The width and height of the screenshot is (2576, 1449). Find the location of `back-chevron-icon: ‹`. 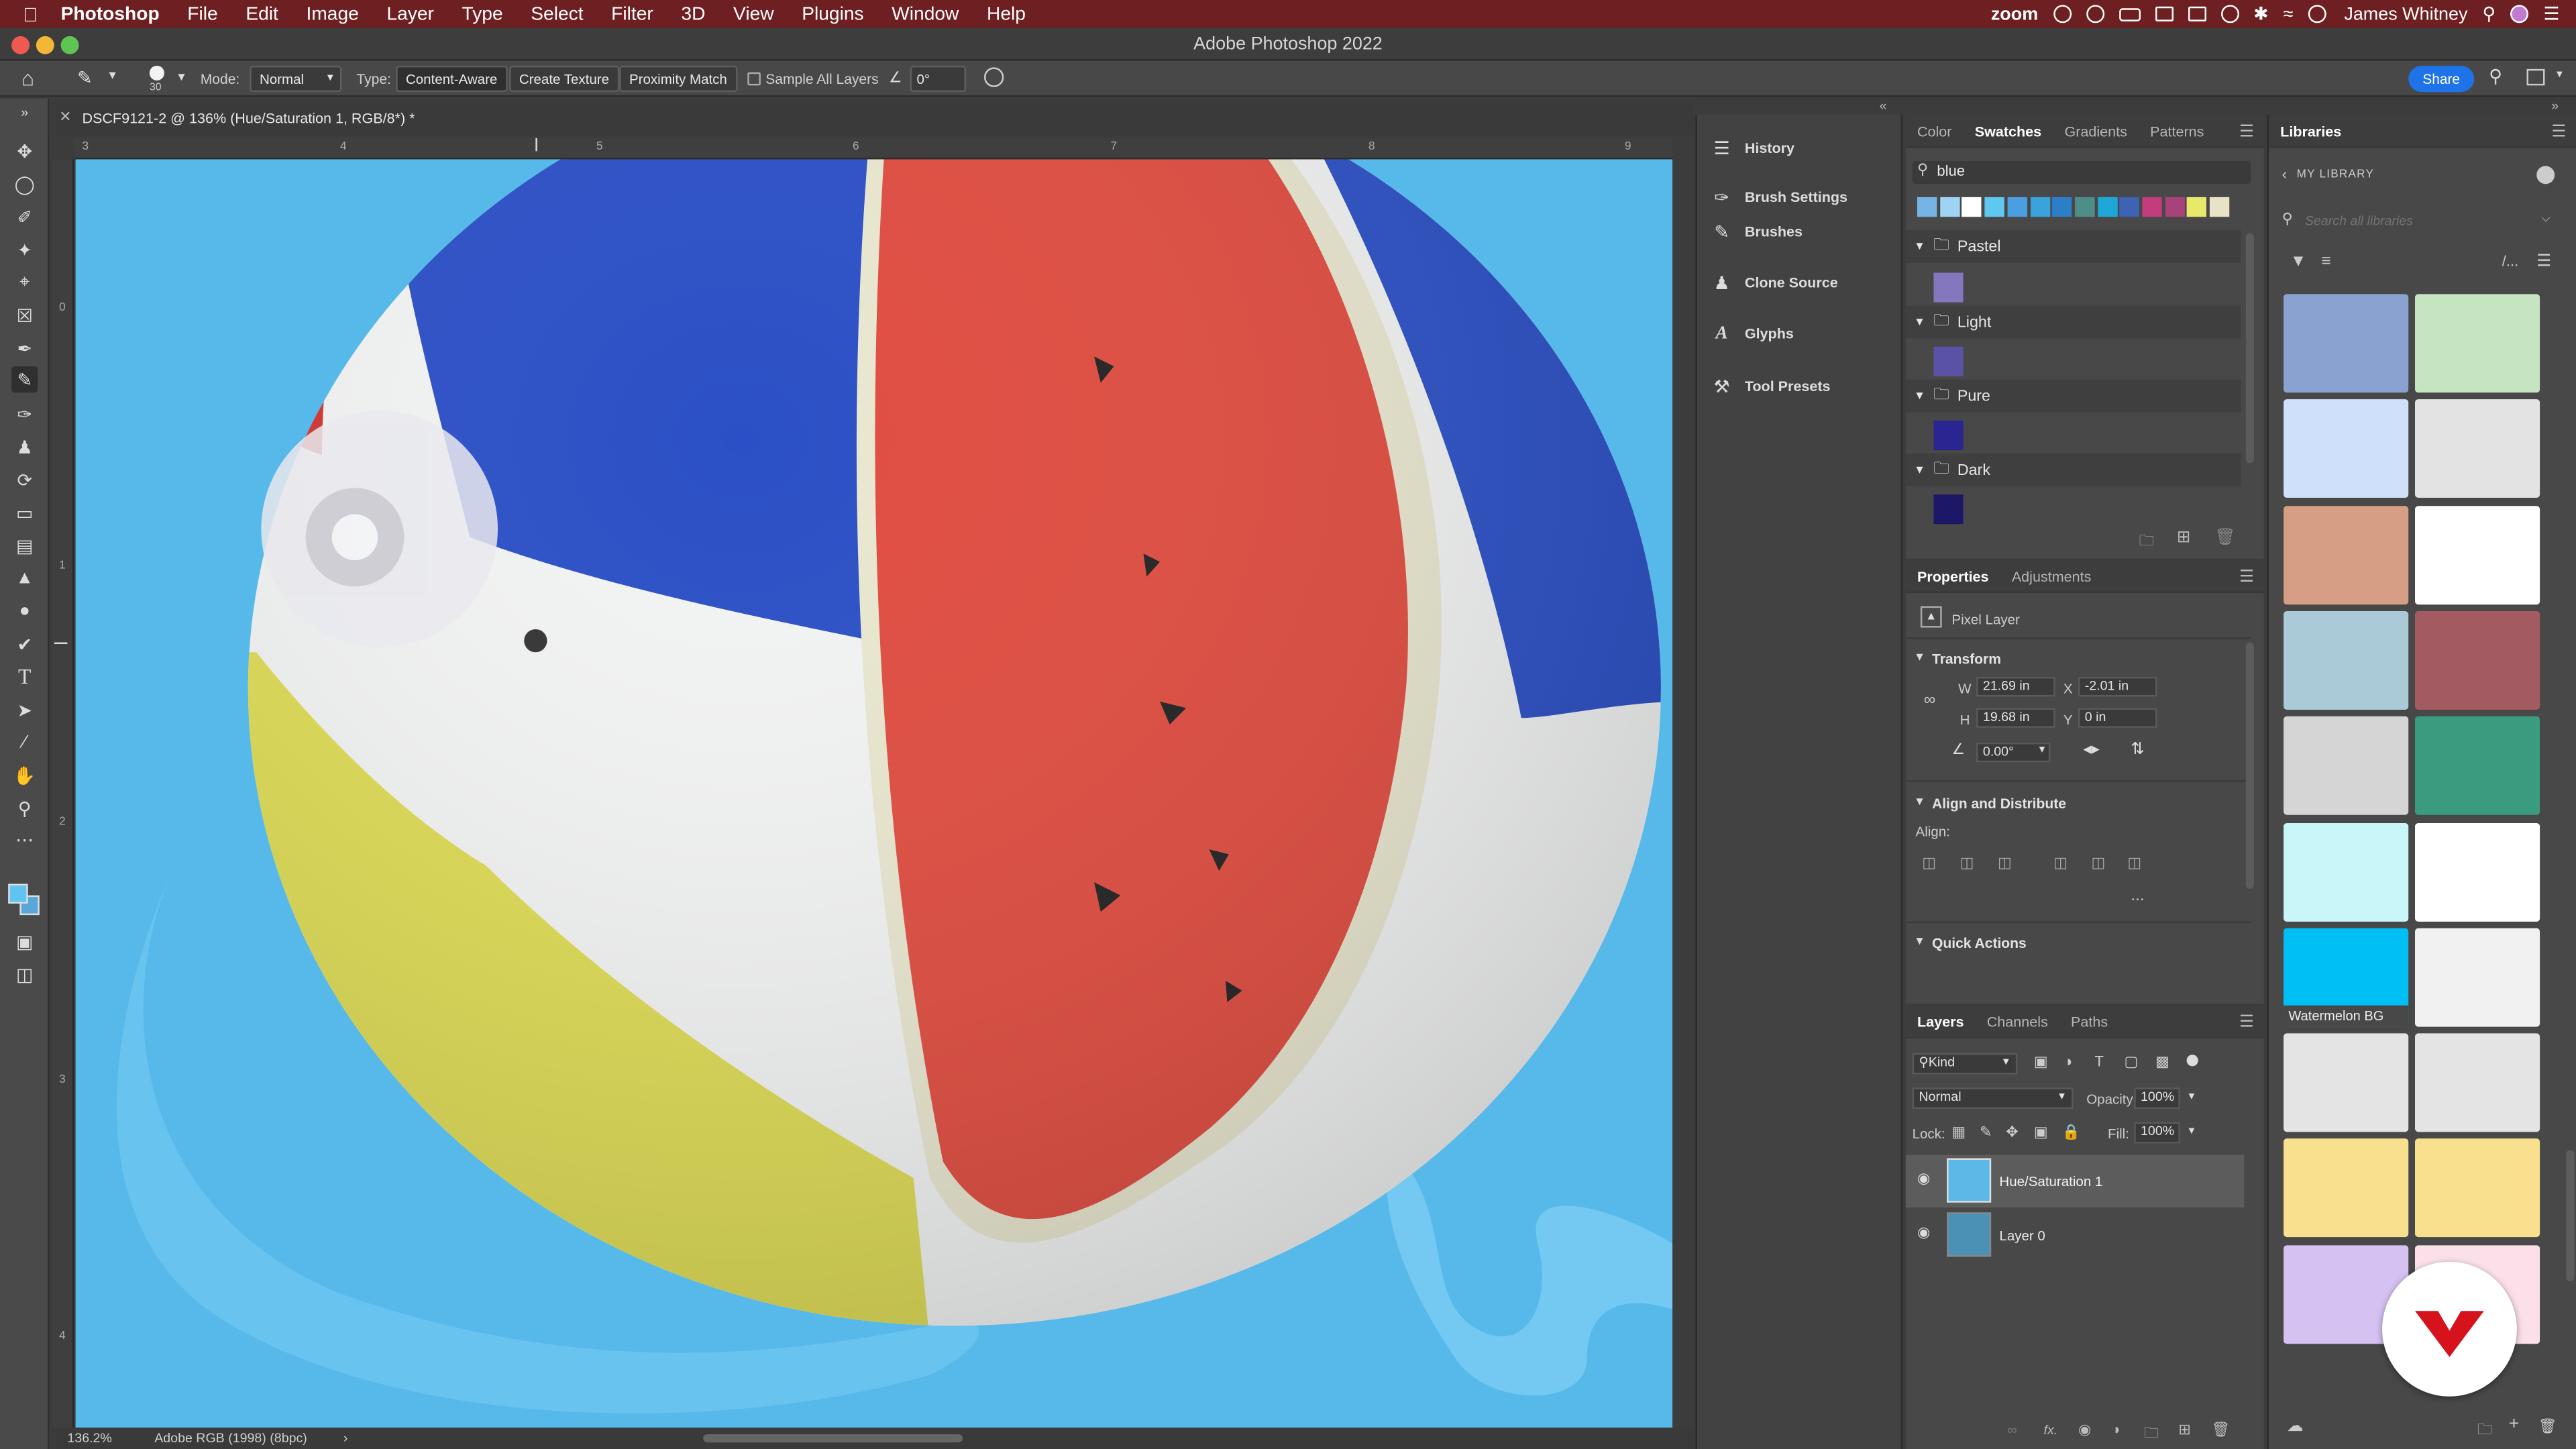

back-chevron-icon: ‹ is located at coordinates (2284, 174).